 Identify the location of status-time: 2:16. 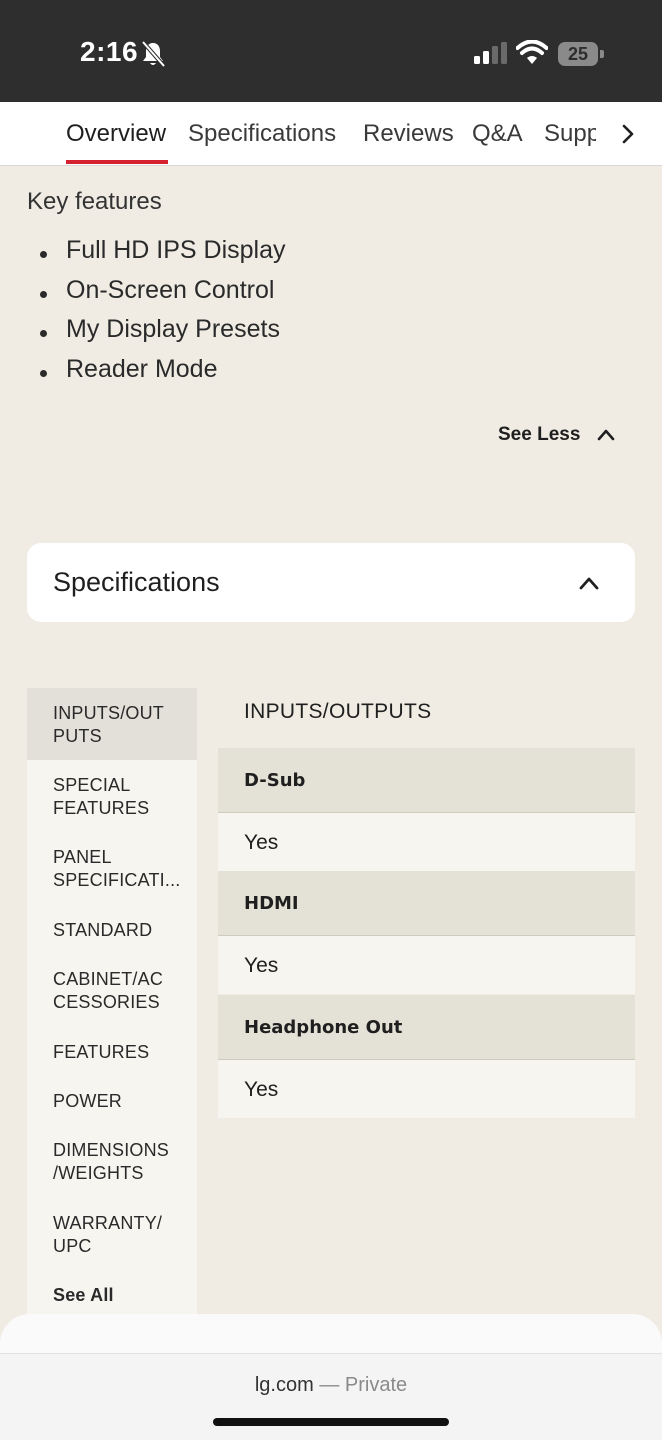
(109, 51).